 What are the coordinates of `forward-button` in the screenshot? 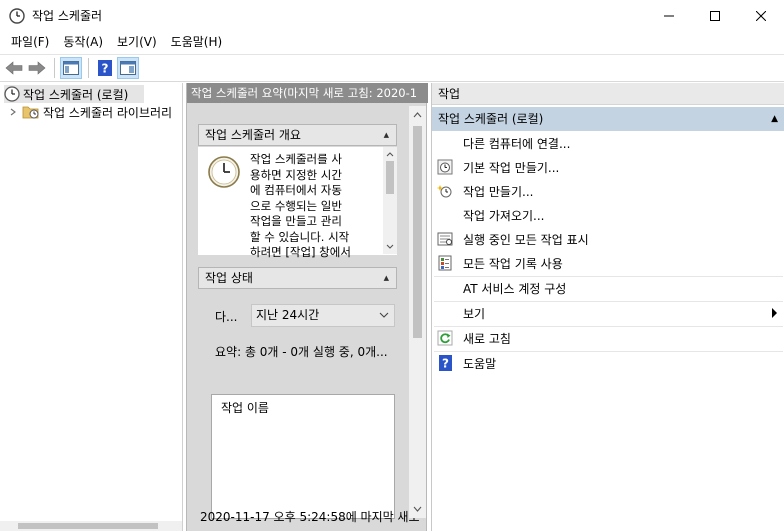 It's located at (37, 68).